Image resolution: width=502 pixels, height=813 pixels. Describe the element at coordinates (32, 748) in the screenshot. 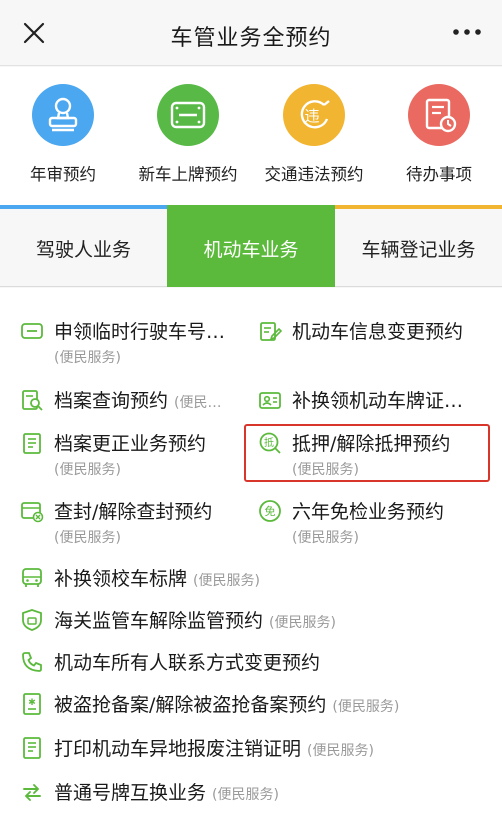

I see `print-document-icon` at that location.